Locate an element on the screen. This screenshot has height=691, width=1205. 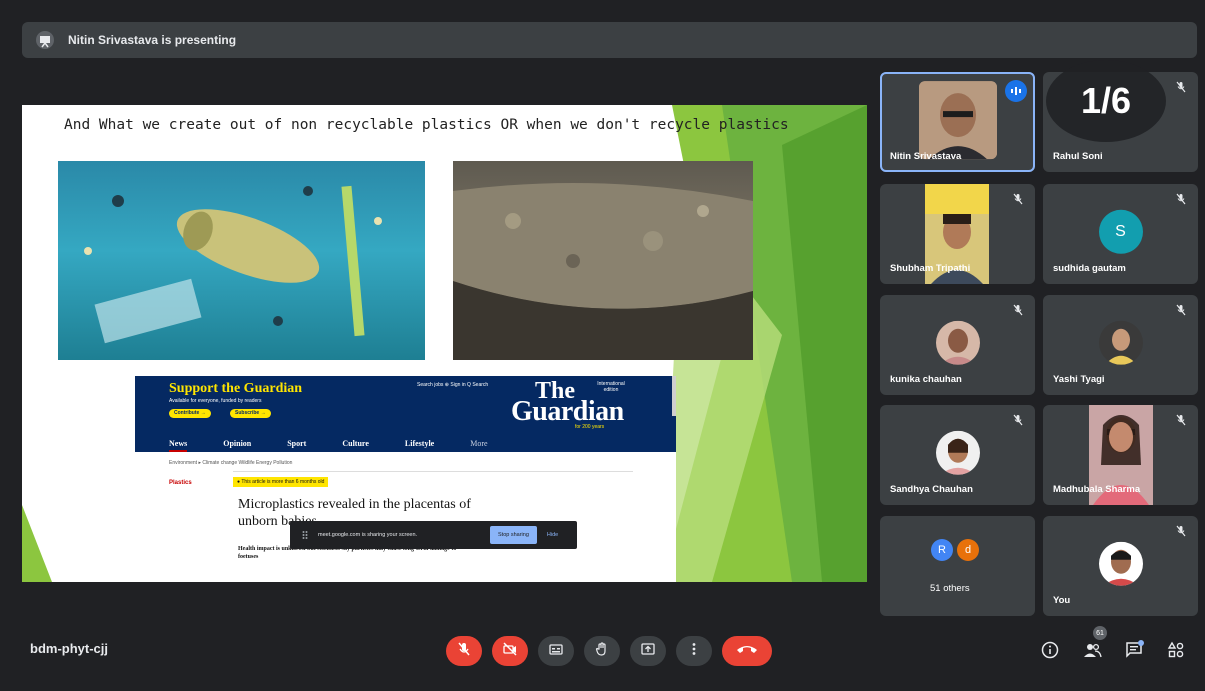
participant-tile-shubham-tripathi: Shubham Tripathi is located at coordinates (957, 234).